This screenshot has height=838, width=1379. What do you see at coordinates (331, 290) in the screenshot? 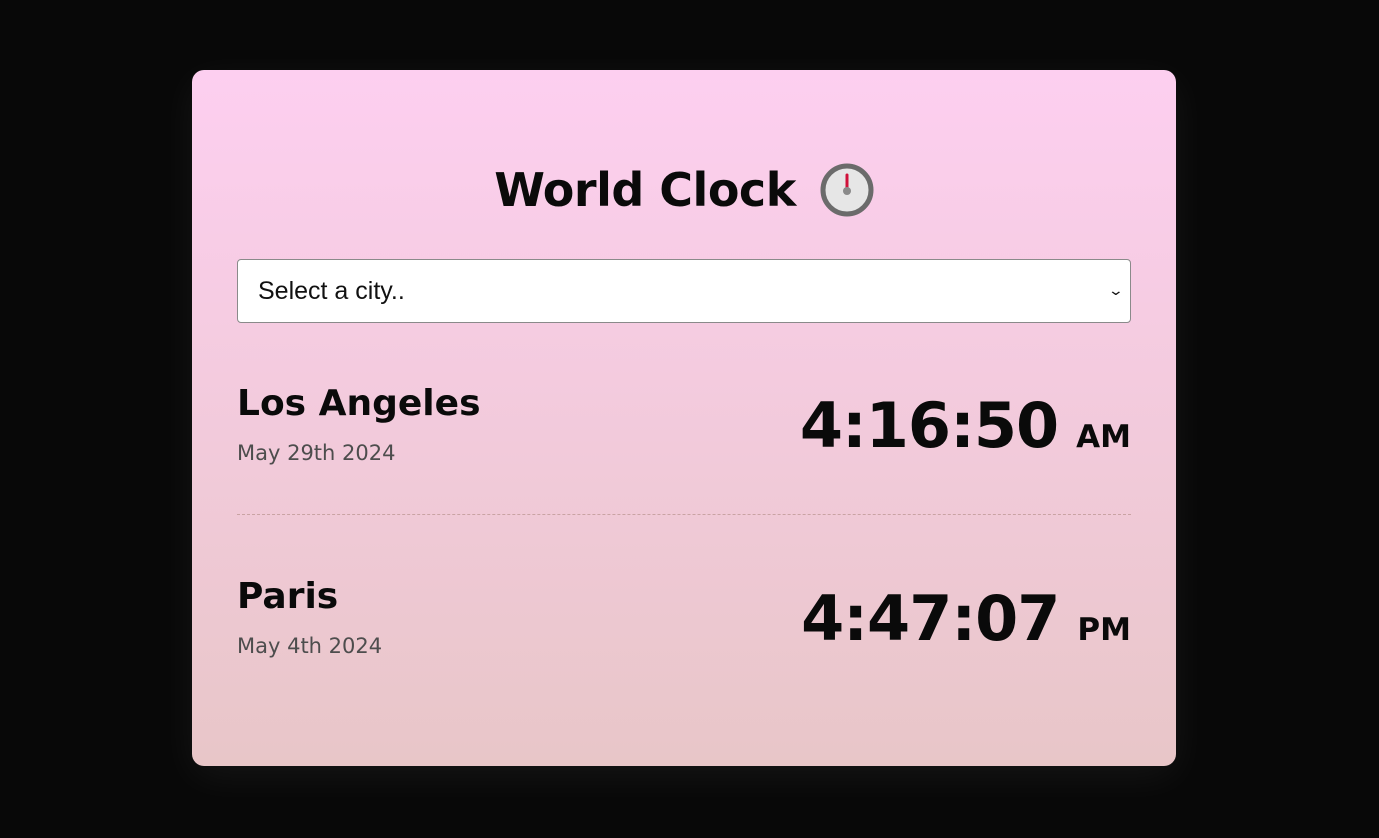
I see `city-select-value: Select a city..` at bounding box center [331, 290].